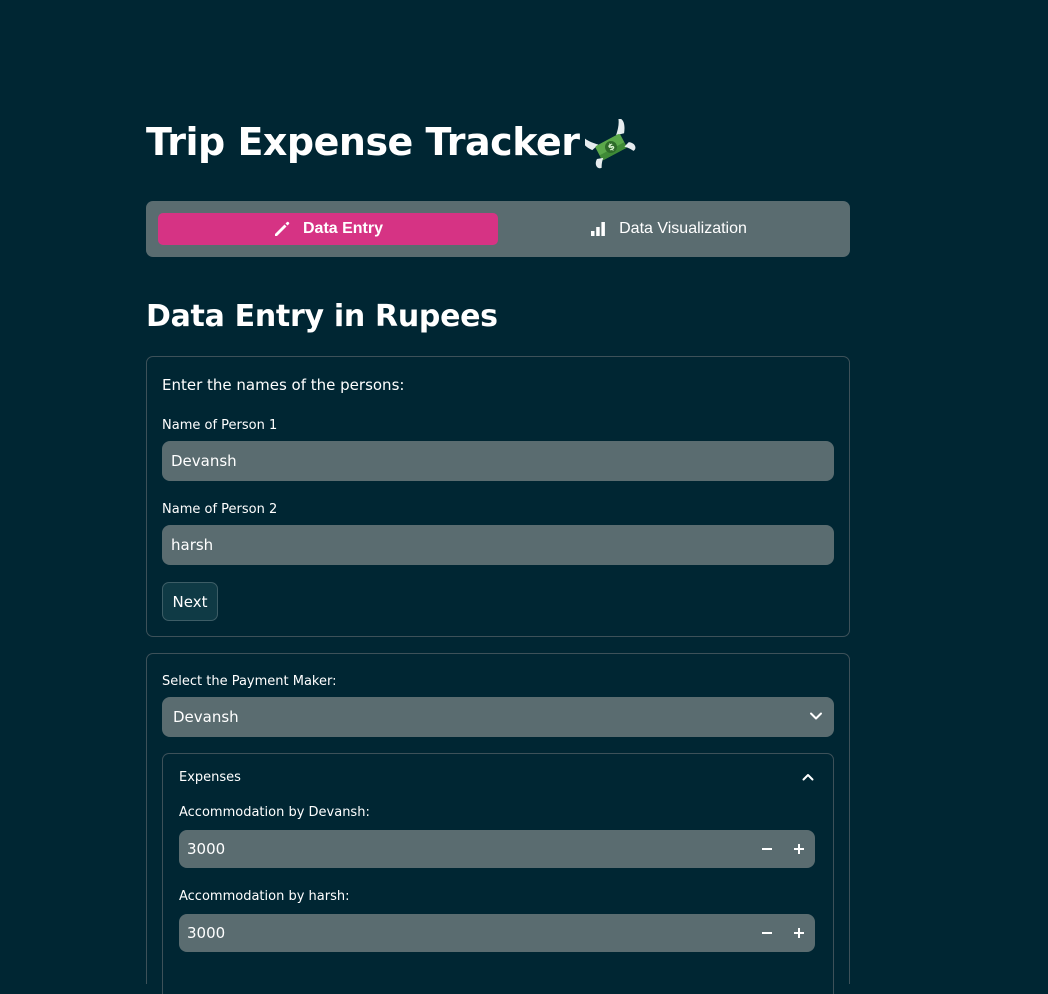 The width and height of the screenshot is (1048, 994). I want to click on tab-data-entry: Data Entry, so click(328, 229).